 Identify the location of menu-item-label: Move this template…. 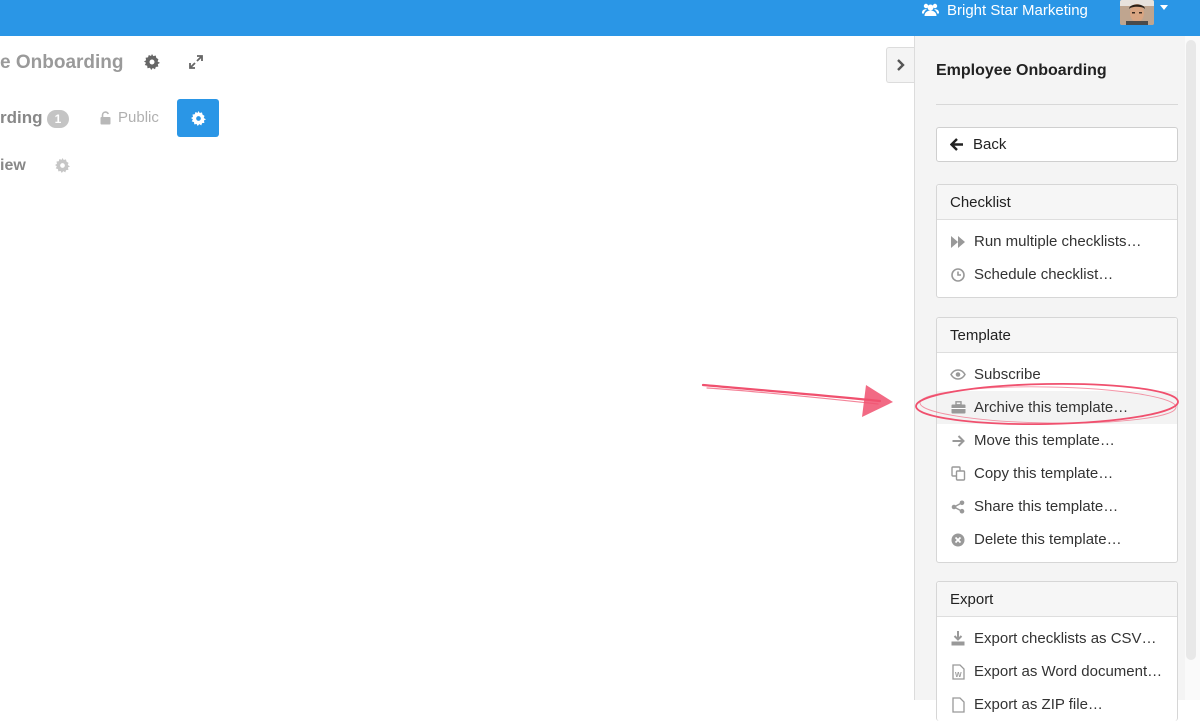
(1044, 440).